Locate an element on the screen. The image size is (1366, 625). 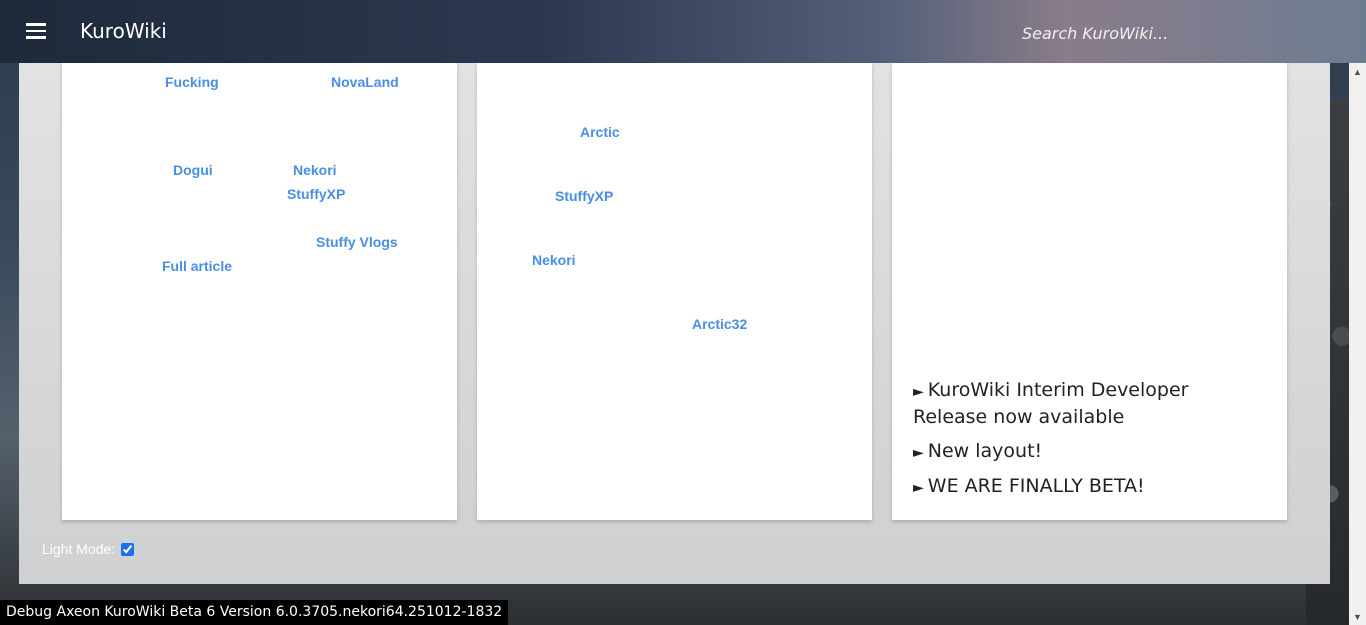
vertical-scrollbar: ▲ ▼ is located at coordinates (1357, 344).